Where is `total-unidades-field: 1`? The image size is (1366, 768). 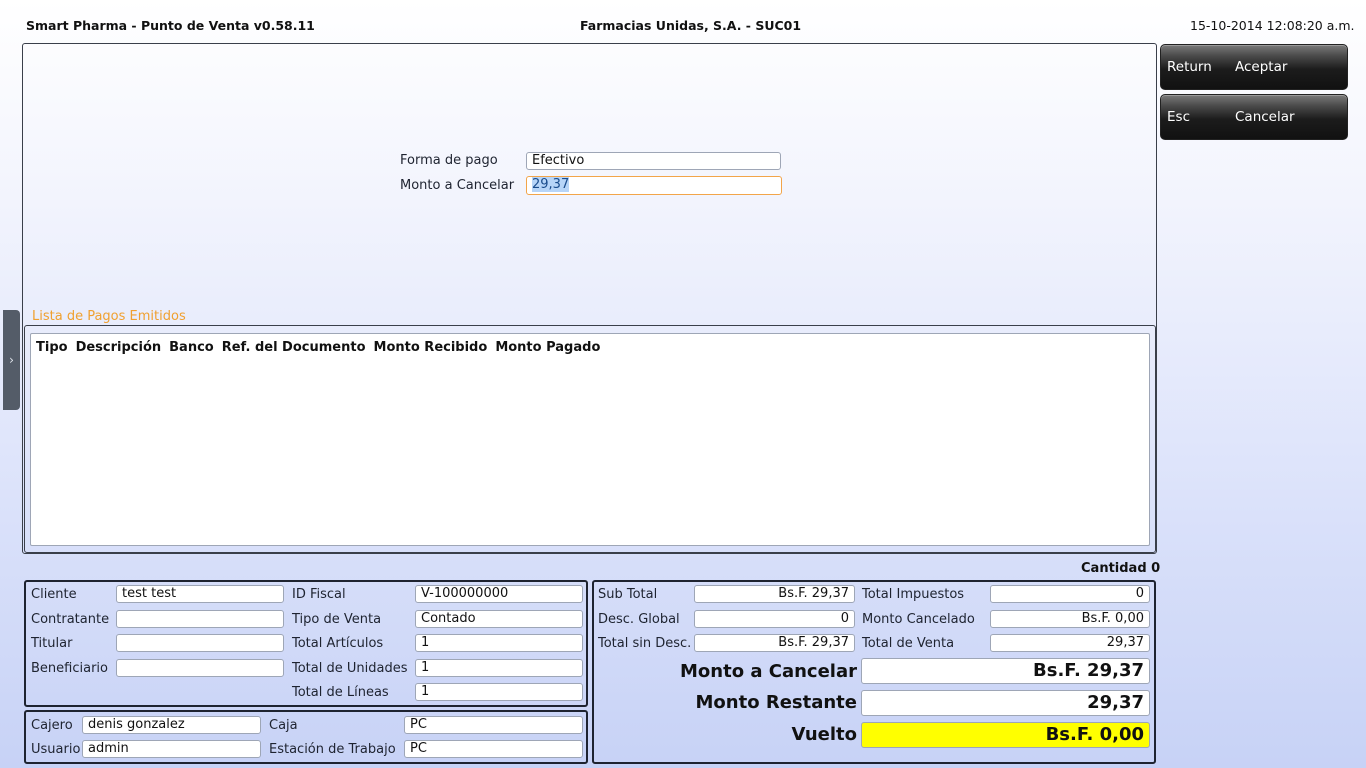
total-unidades-field: 1 is located at coordinates (499, 668).